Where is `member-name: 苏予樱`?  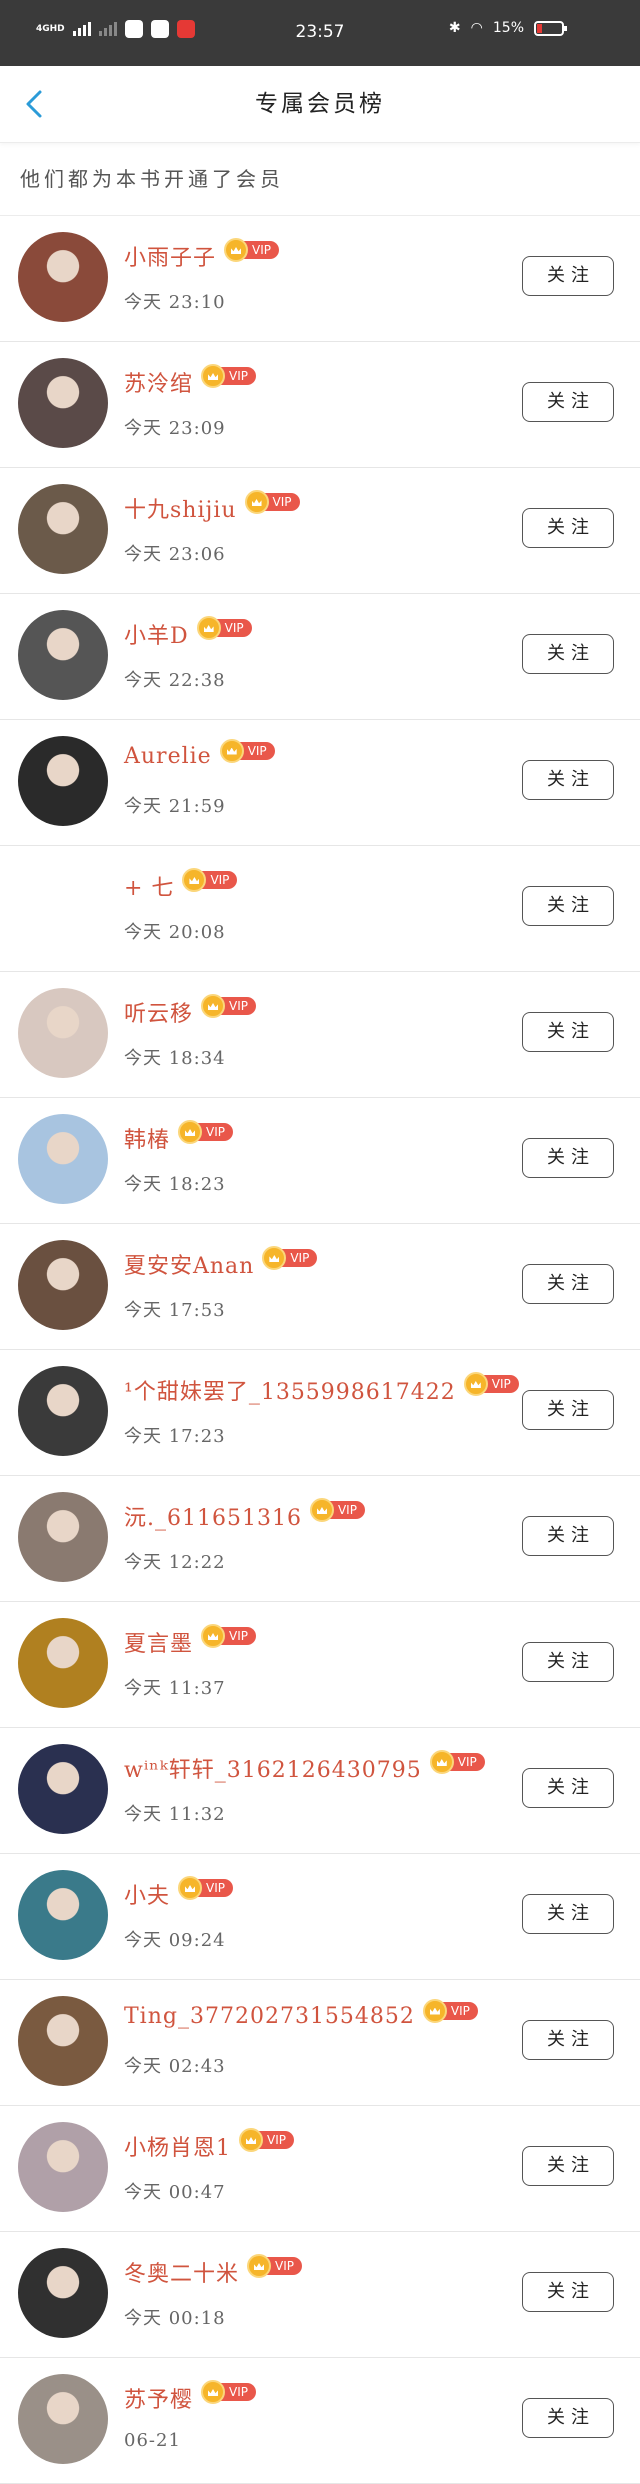
member-name: 苏予樱 is located at coordinates (158, 2398).